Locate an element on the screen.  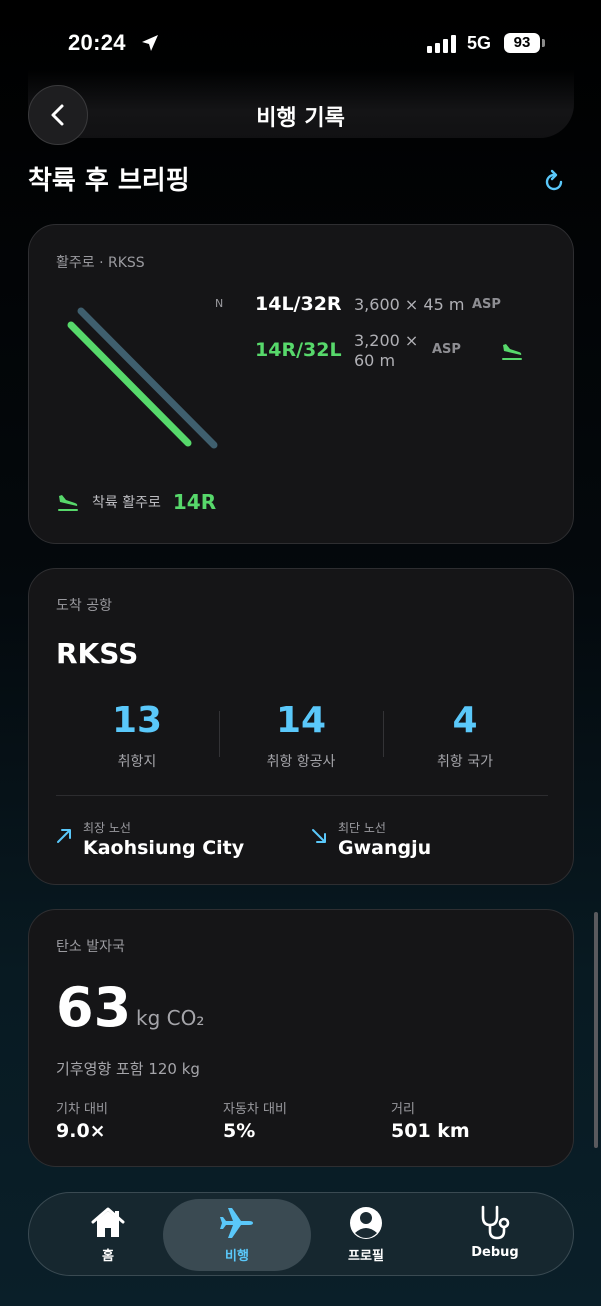
runway-surface-1: ASP is located at coordinates (486, 304).